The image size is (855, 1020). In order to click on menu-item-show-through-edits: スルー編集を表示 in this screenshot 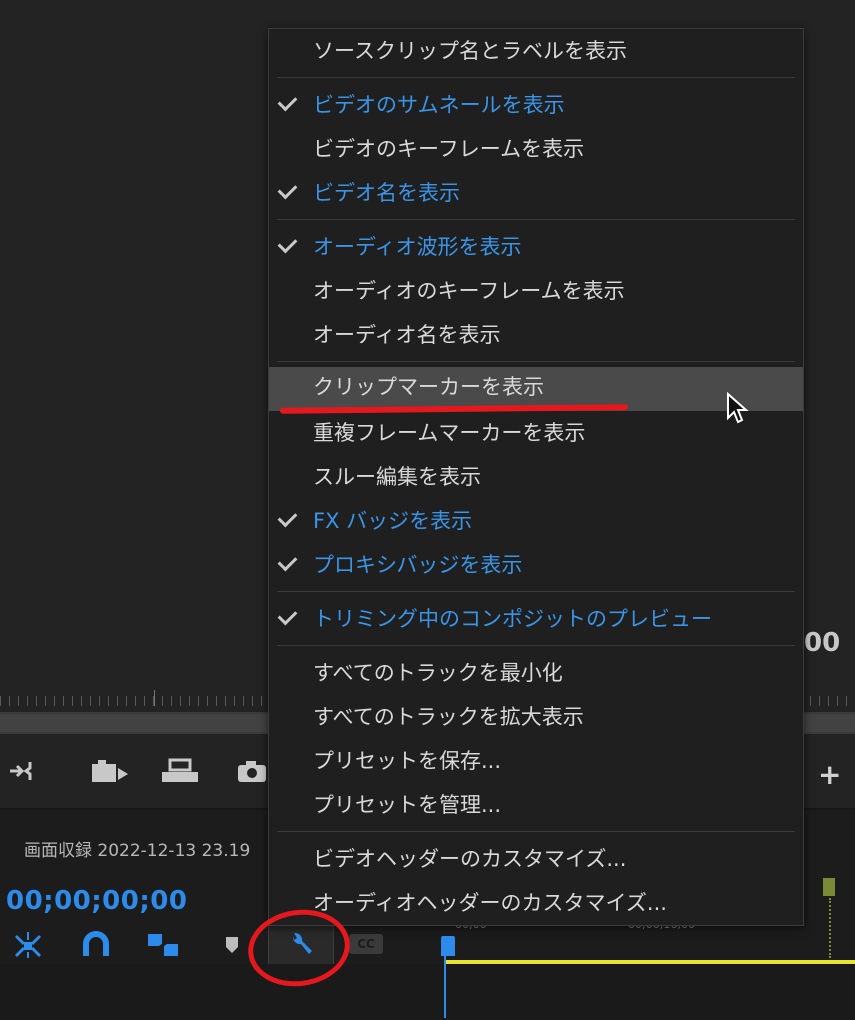, I will do `click(536, 477)`.